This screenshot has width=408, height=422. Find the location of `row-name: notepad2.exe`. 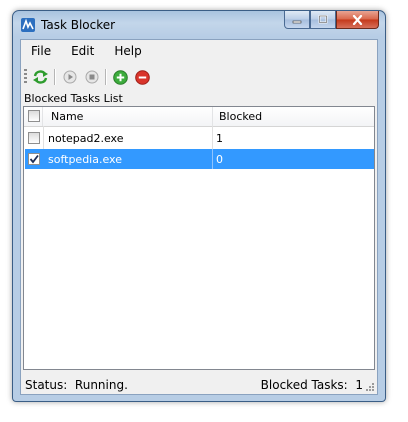

row-name: notepad2.exe is located at coordinates (86, 138).